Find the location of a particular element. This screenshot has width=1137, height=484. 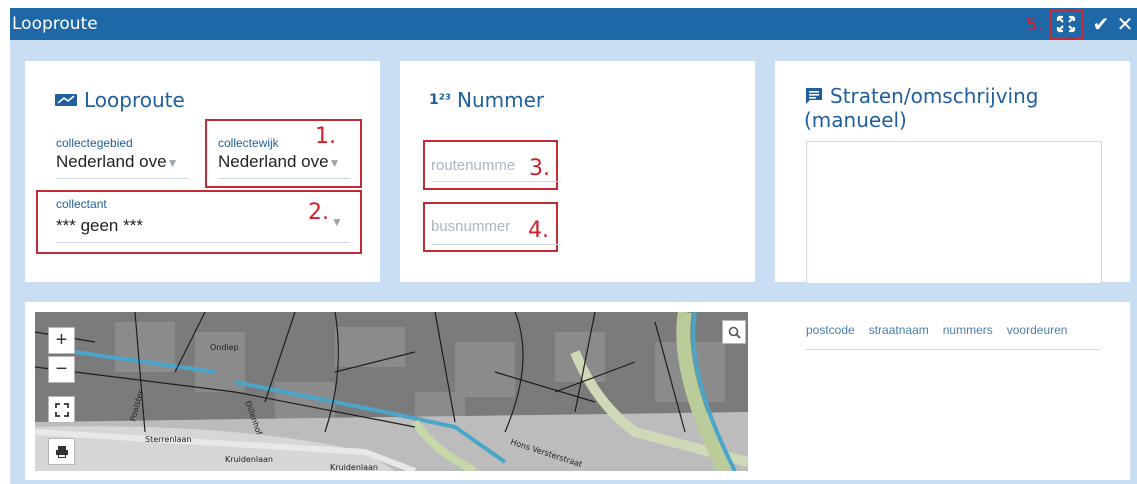

collectewijk-label: collectewijk is located at coordinates (248, 143).